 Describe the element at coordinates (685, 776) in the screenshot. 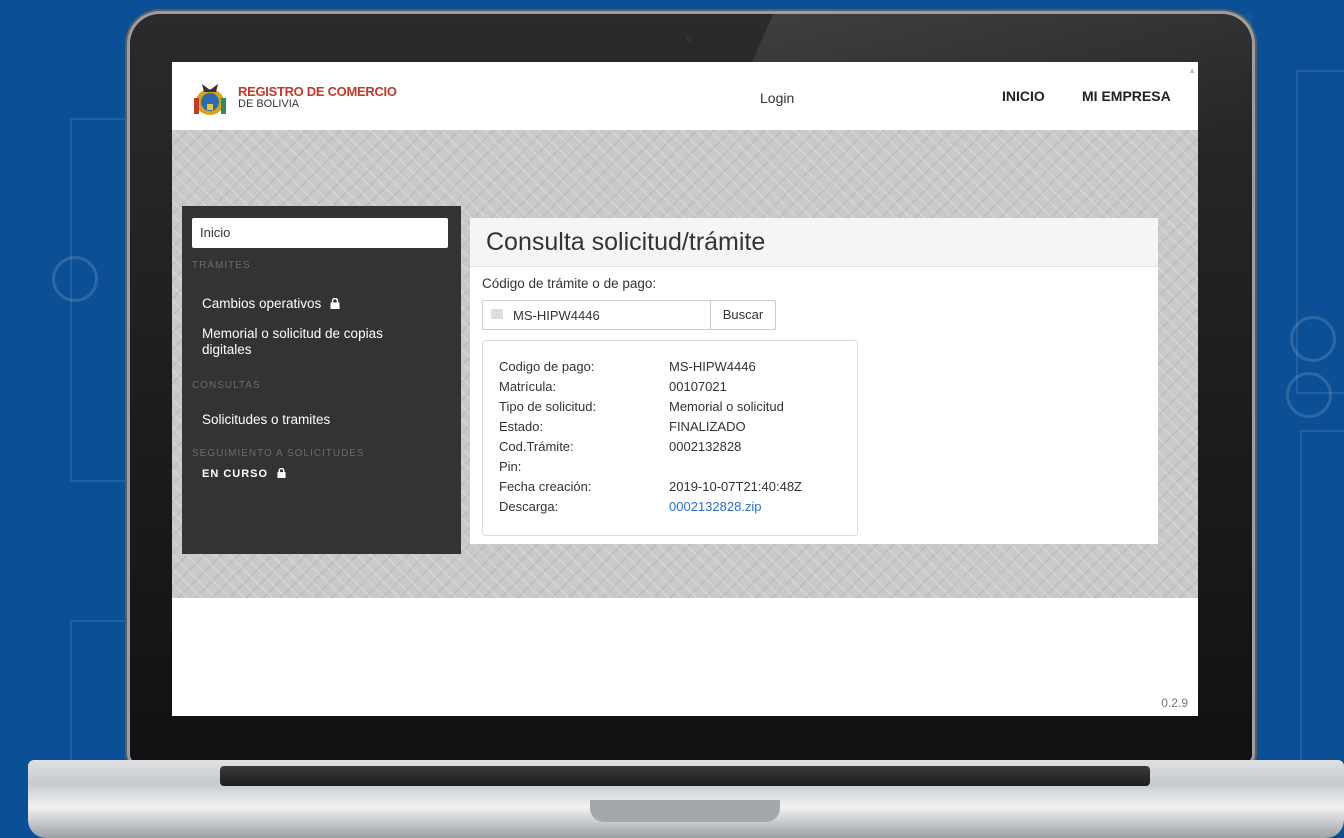

I see `keyboard-strip` at that location.